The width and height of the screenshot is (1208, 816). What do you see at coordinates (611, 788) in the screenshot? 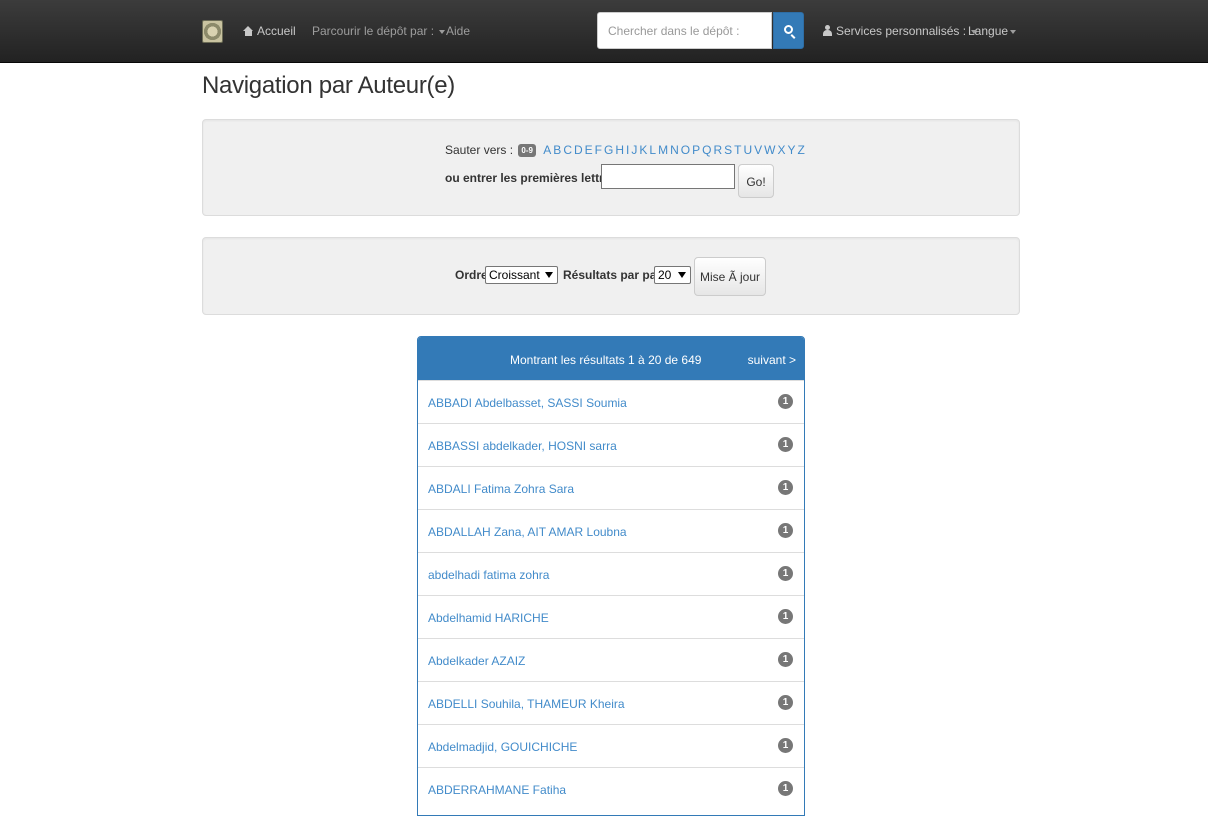
I see `list-item: ABDERRAHMANE Fatiha 1` at bounding box center [611, 788].